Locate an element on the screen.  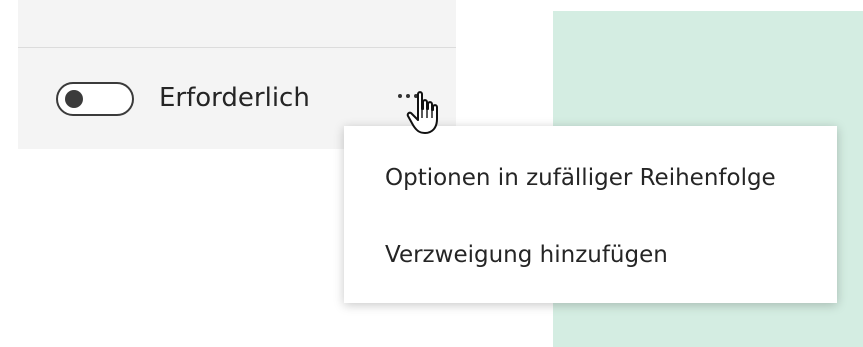
ellipsis-icon-dot is located at coordinates (400, 96).